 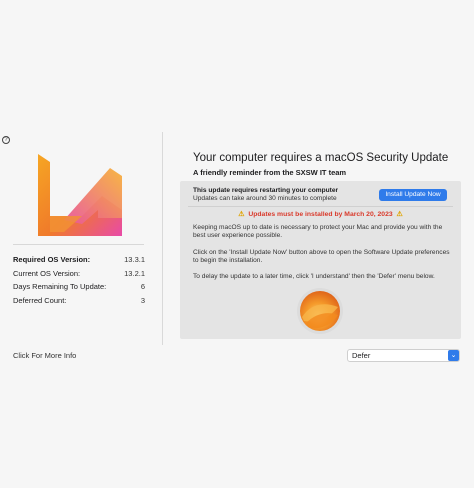 What do you see at coordinates (6, 140) in the screenshot?
I see `help-icon: ?` at bounding box center [6, 140].